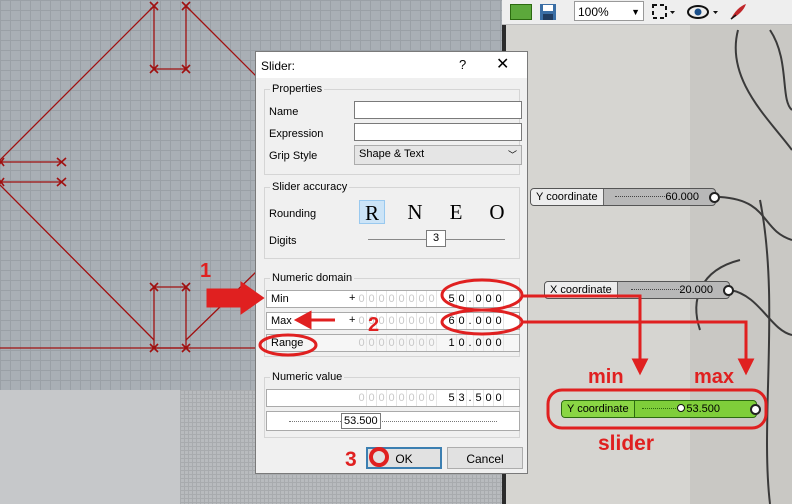 This screenshot has width=792, height=504. What do you see at coordinates (310, 187) in the screenshot?
I see `accuracy-group-label: Slider accuracy` at bounding box center [310, 187].